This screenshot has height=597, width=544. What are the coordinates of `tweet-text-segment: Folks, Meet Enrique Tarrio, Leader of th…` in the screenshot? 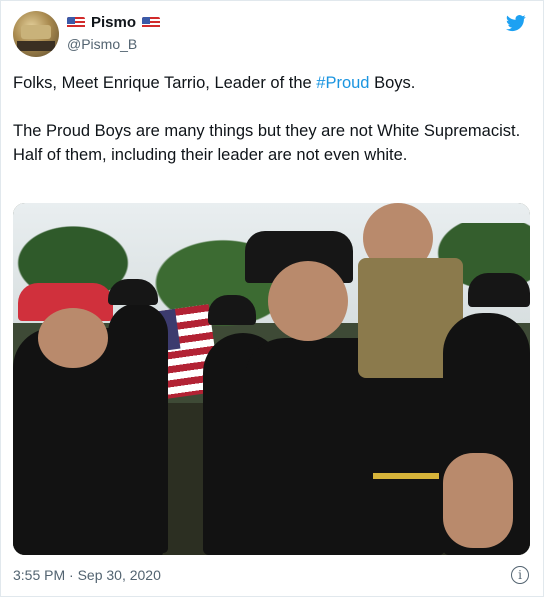 It's located at (165, 83).